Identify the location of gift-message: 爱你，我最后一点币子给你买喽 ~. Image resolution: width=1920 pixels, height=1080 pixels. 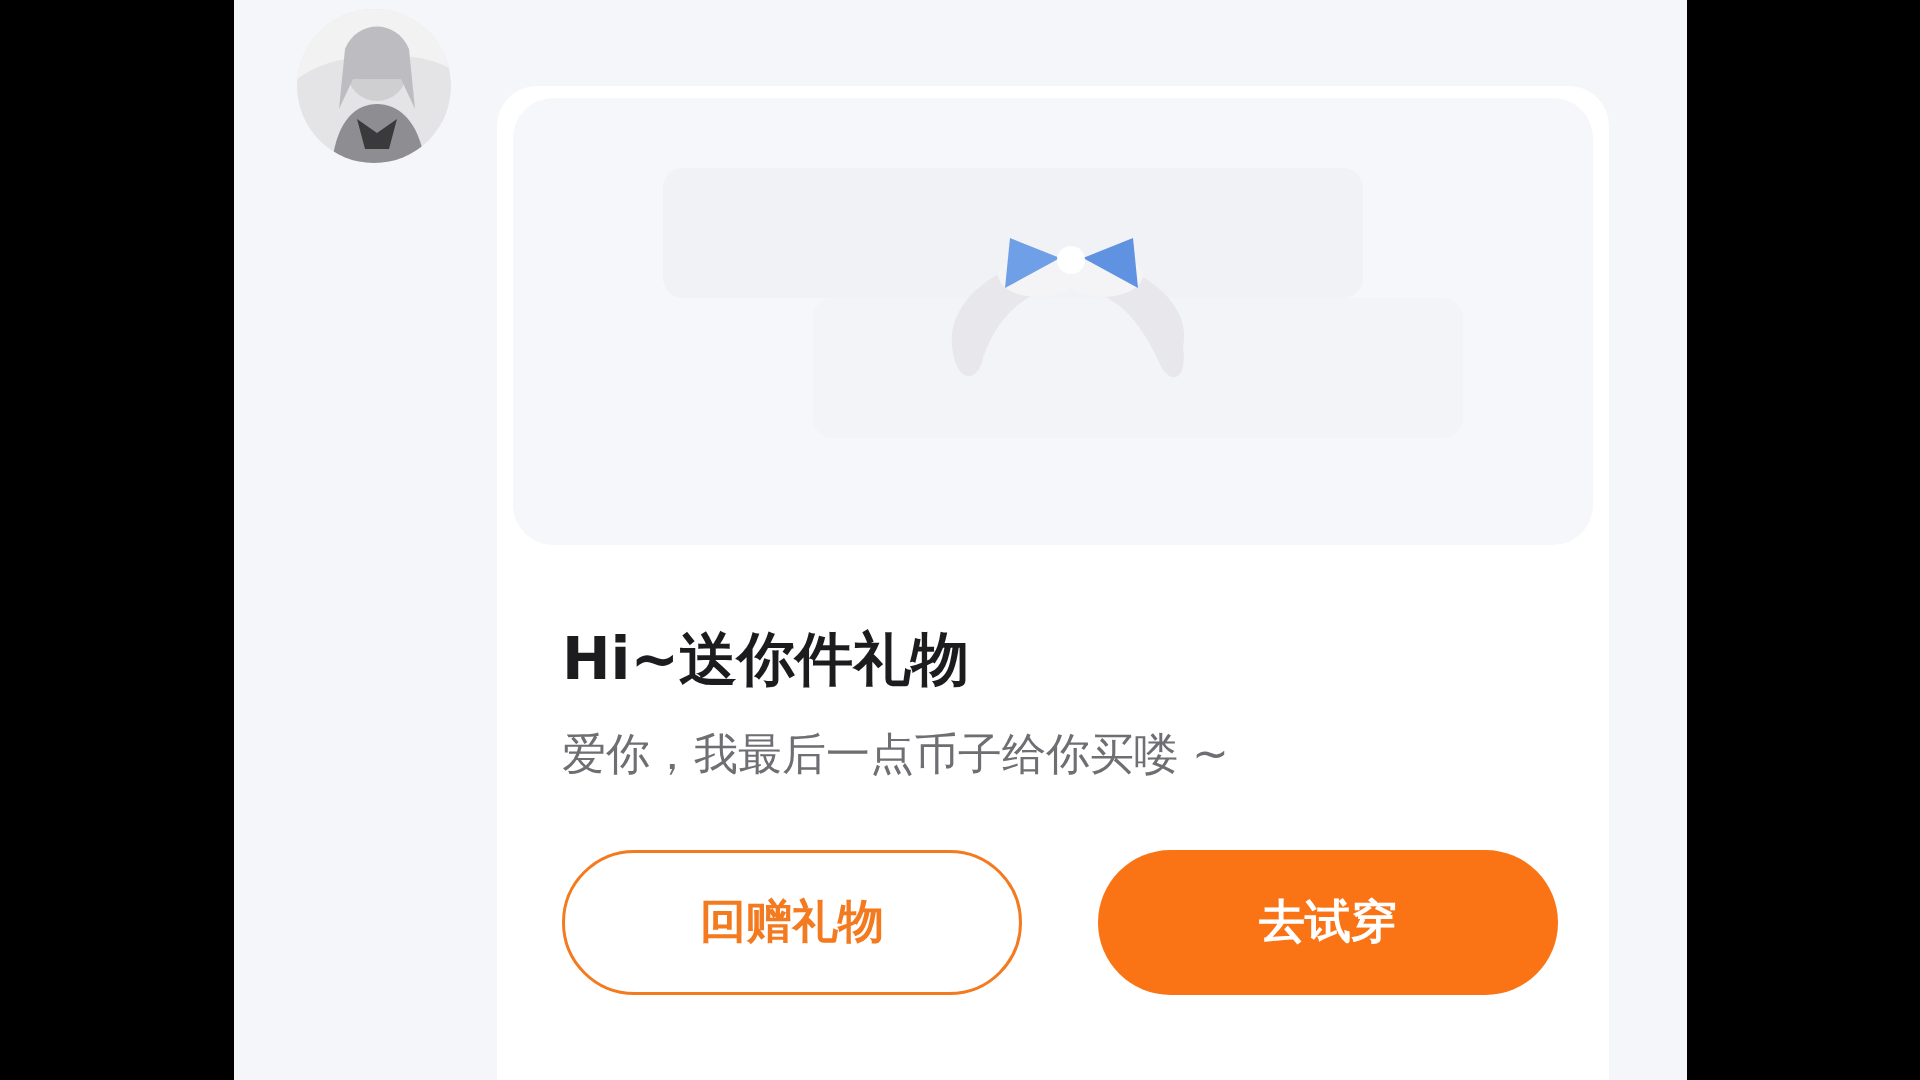
(895, 753).